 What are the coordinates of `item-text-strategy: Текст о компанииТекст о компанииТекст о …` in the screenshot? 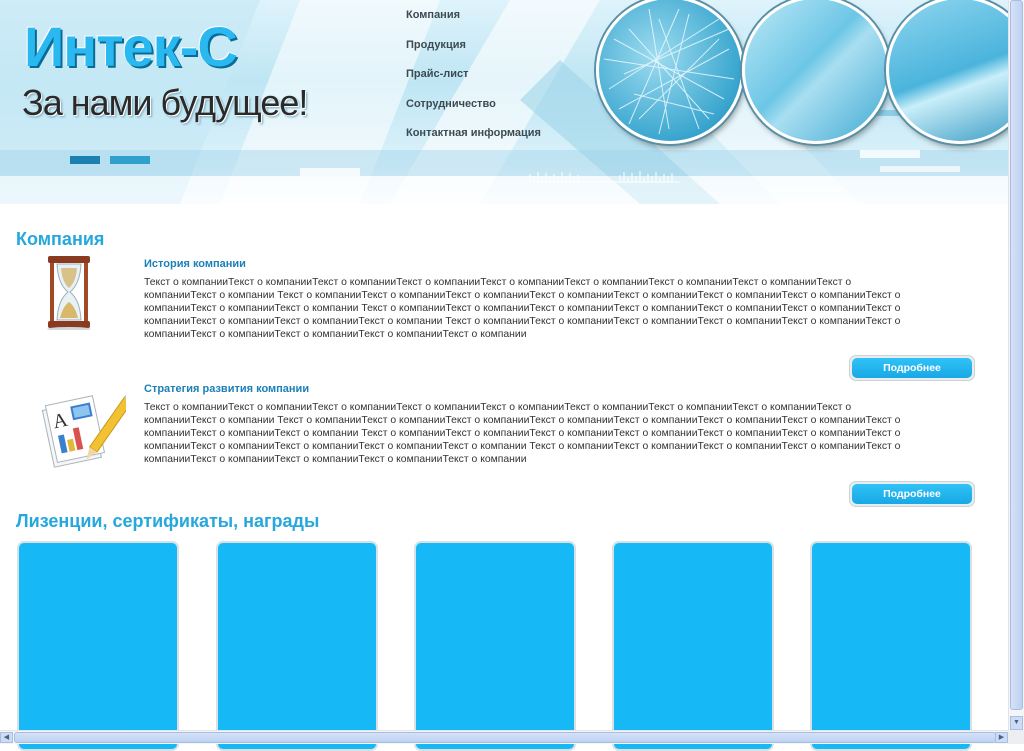 It's located at (569, 433).